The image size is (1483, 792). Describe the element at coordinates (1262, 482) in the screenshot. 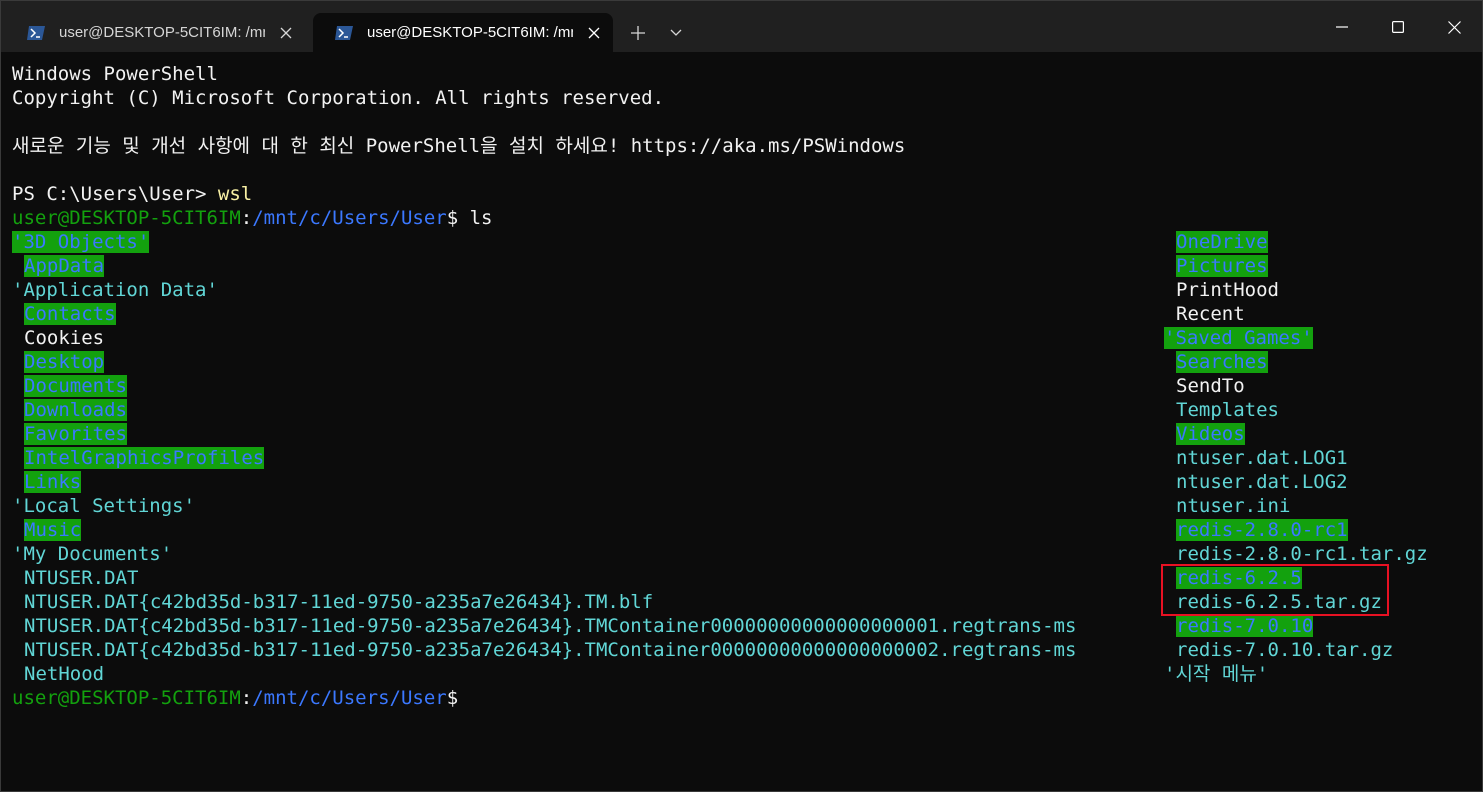

I see `ls-entry-name: ntuser.dat.LOG2` at that location.